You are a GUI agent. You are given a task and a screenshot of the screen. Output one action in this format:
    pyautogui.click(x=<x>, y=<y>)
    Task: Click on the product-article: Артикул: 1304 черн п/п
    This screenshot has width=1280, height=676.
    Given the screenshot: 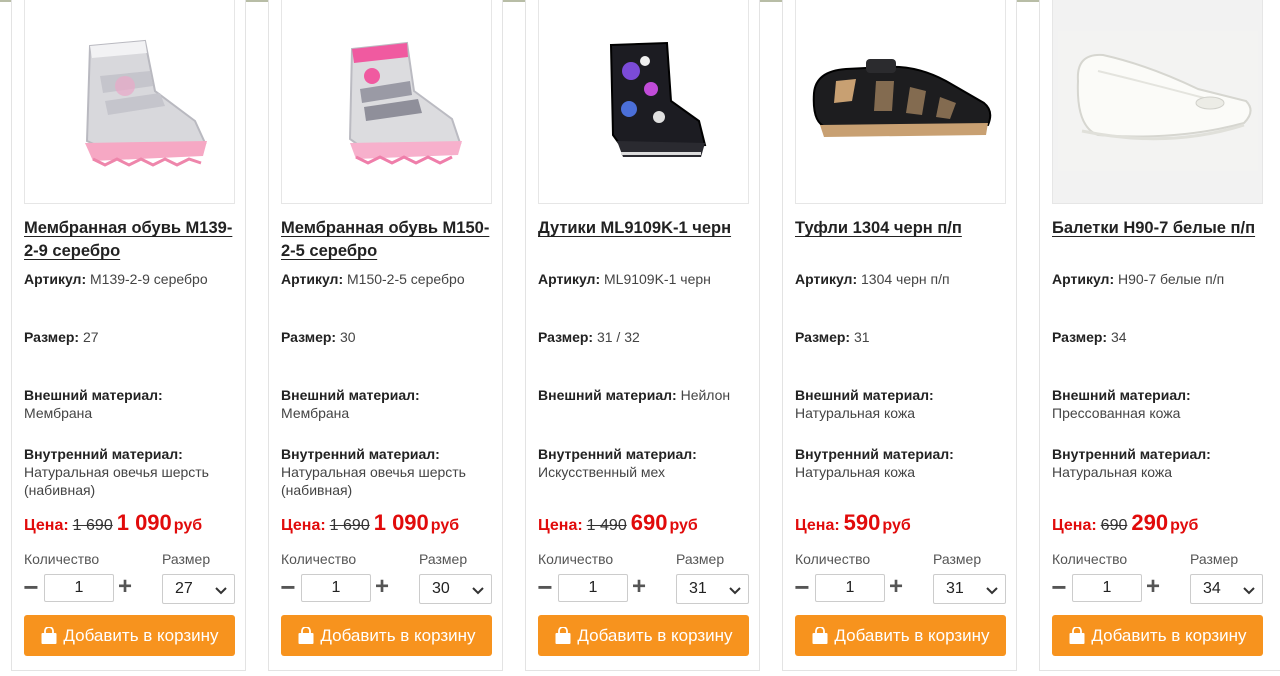 What is the action you would take?
    pyautogui.click(x=902, y=279)
    